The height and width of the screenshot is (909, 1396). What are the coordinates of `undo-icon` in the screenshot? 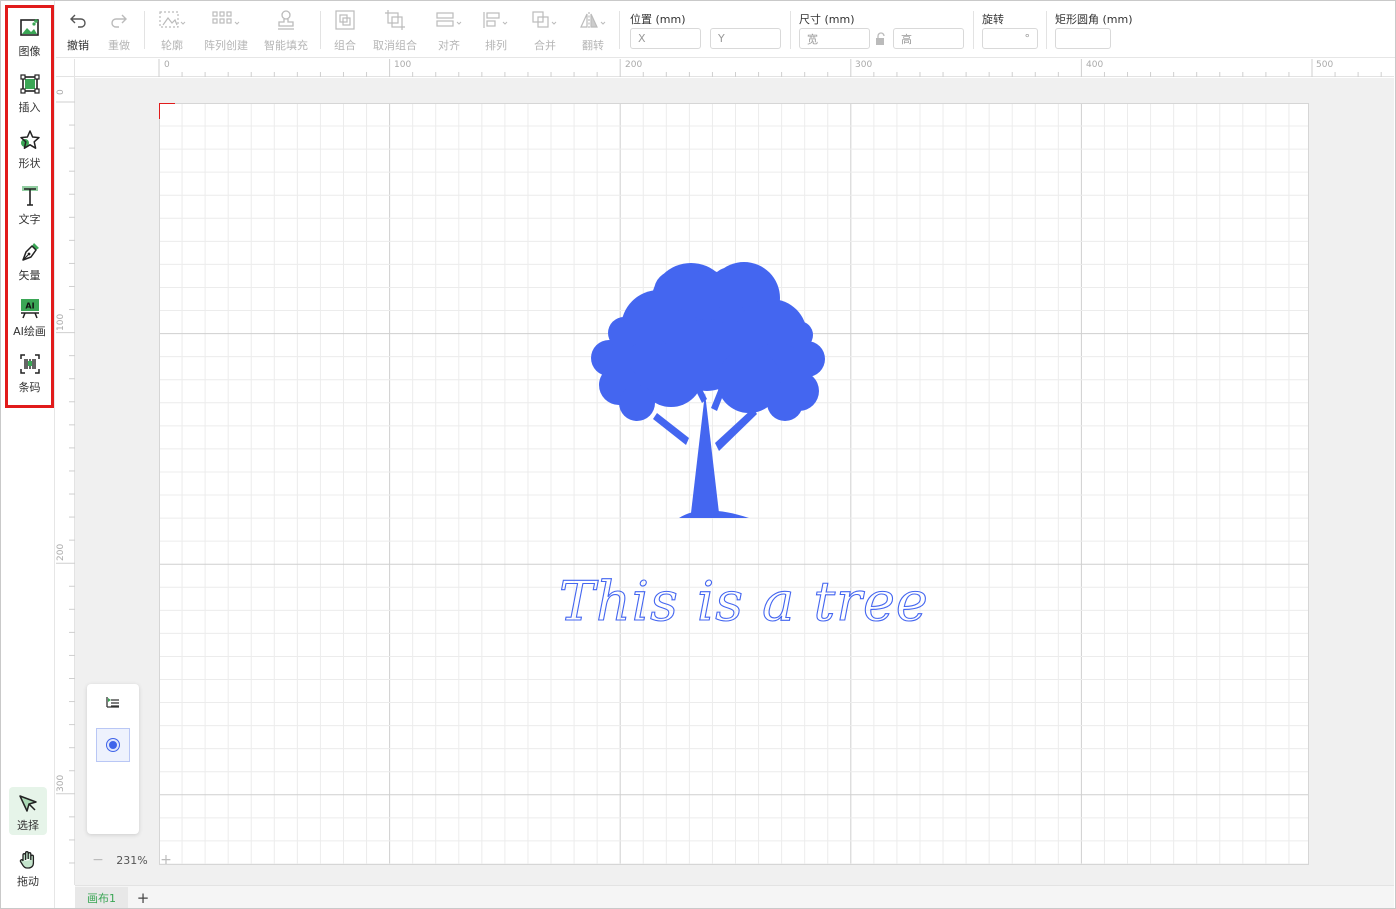 It's located at (78, 20).